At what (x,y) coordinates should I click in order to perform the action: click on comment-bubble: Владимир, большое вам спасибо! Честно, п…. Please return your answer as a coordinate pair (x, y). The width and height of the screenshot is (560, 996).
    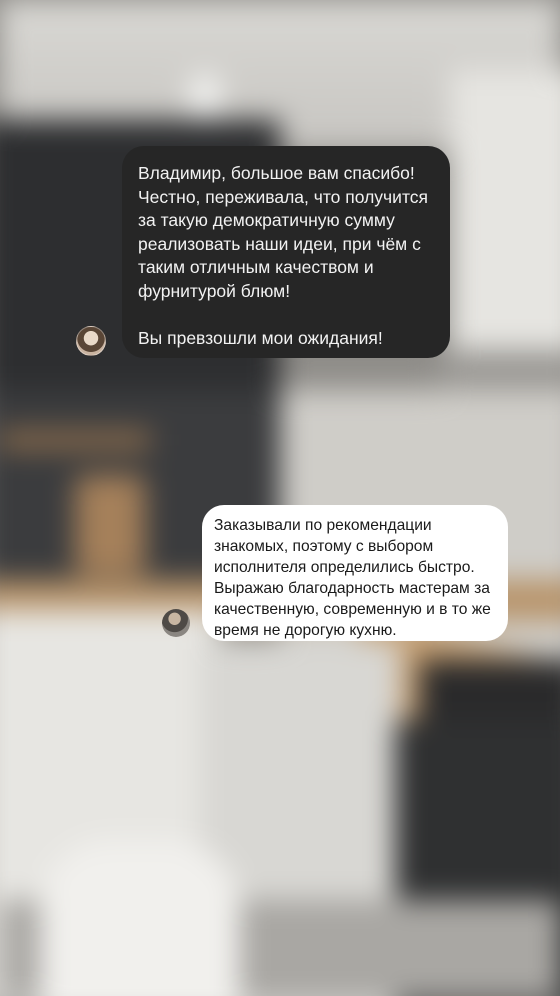
    Looking at the image, I should click on (286, 252).